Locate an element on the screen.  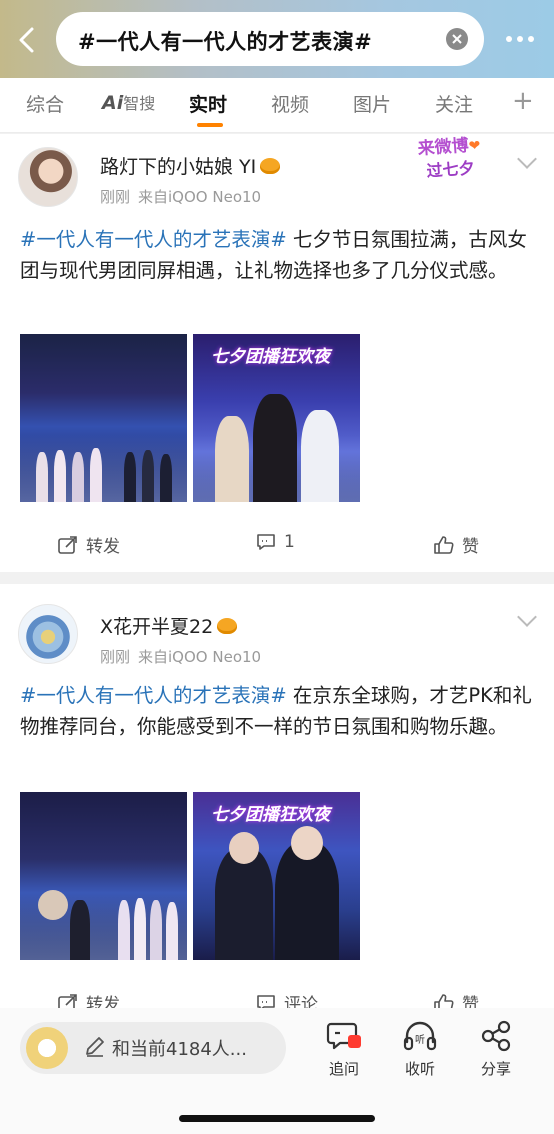
follow-up-label: 追问 is located at coordinates (343, 1069).